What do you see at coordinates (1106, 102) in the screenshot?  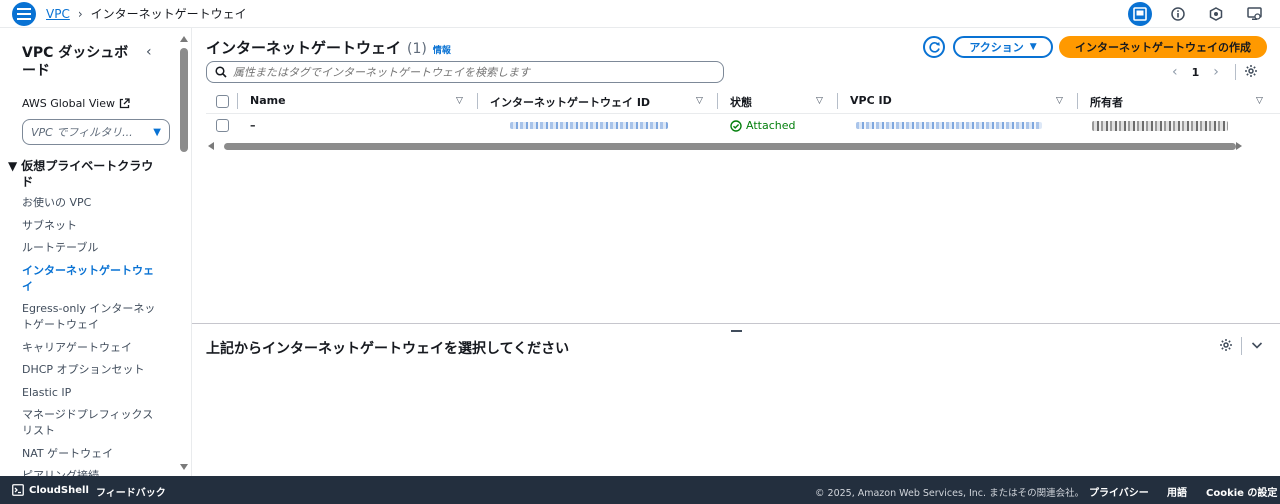 I see `column-header-owner: 所有者` at bounding box center [1106, 102].